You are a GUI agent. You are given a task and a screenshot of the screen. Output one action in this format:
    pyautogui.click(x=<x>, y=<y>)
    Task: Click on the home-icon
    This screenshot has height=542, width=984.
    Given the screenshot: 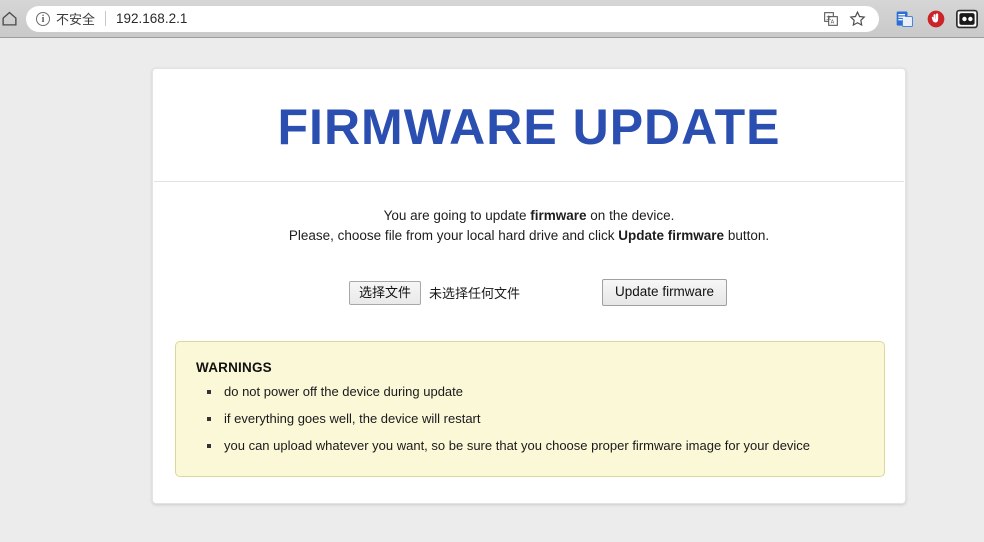 What is the action you would take?
    pyautogui.click(x=9, y=18)
    